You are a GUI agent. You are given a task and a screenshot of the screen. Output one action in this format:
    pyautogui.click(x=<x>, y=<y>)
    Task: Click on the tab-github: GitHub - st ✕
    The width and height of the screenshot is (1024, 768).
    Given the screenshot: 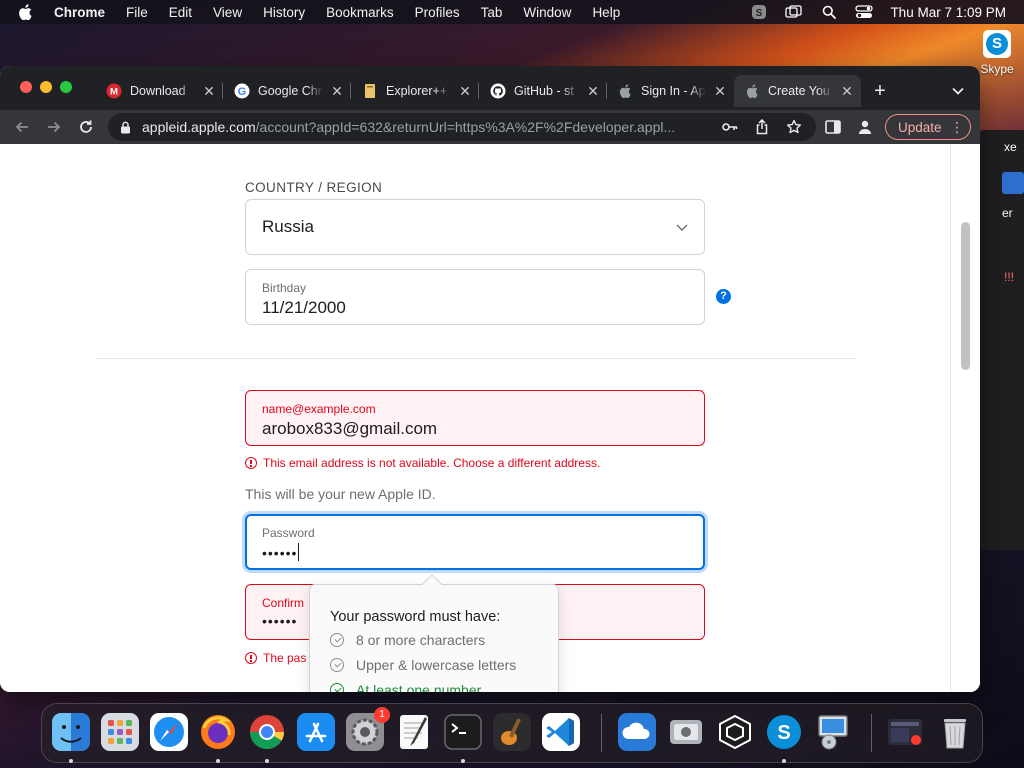 What is the action you would take?
    pyautogui.click(x=543, y=91)
    